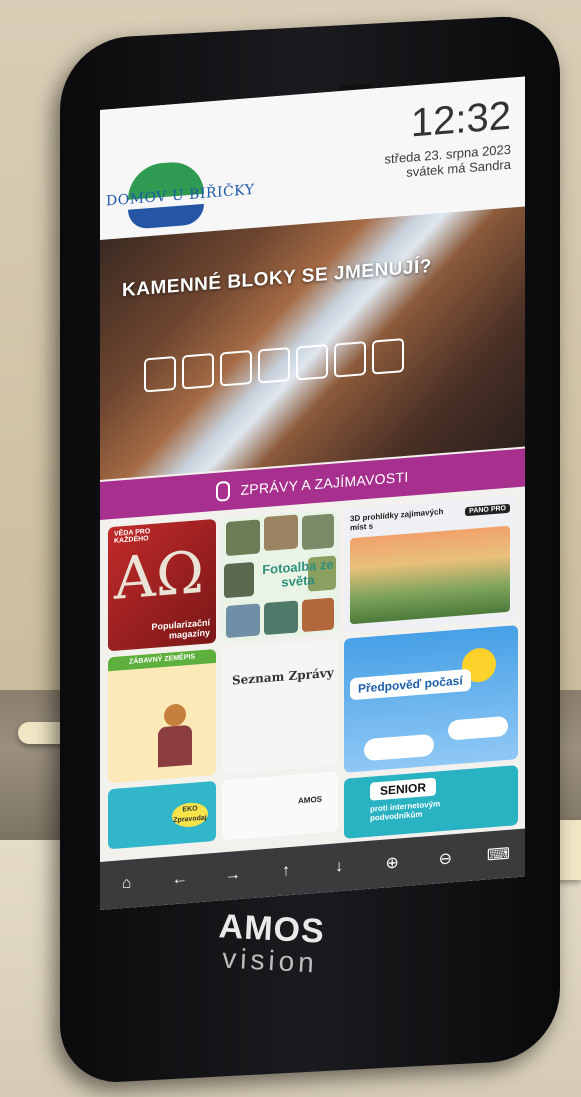 Image resolution: width=581 pixels, height=1097 pixels. Describe the element at coordinates (162, 660) in the screenshot. I see `tile-label: ZÁBAVNÝ ZEMĚPIS` at that location.